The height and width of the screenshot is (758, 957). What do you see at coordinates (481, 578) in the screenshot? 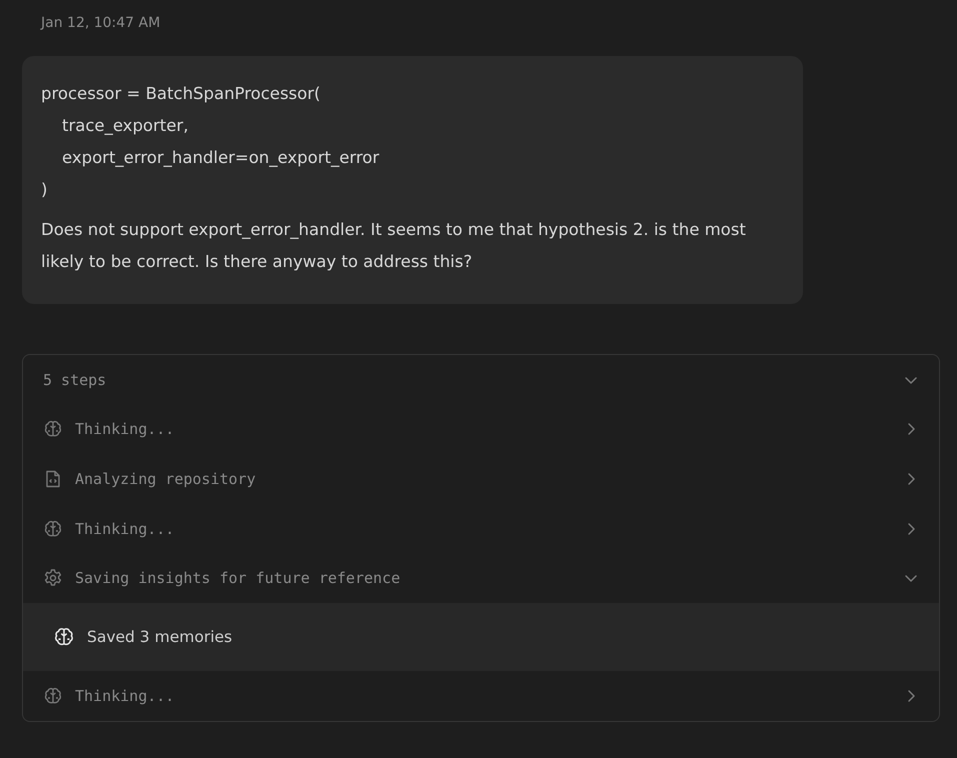
I see `step-row: Saving insights for future reference` at bounding box center [481, 578].